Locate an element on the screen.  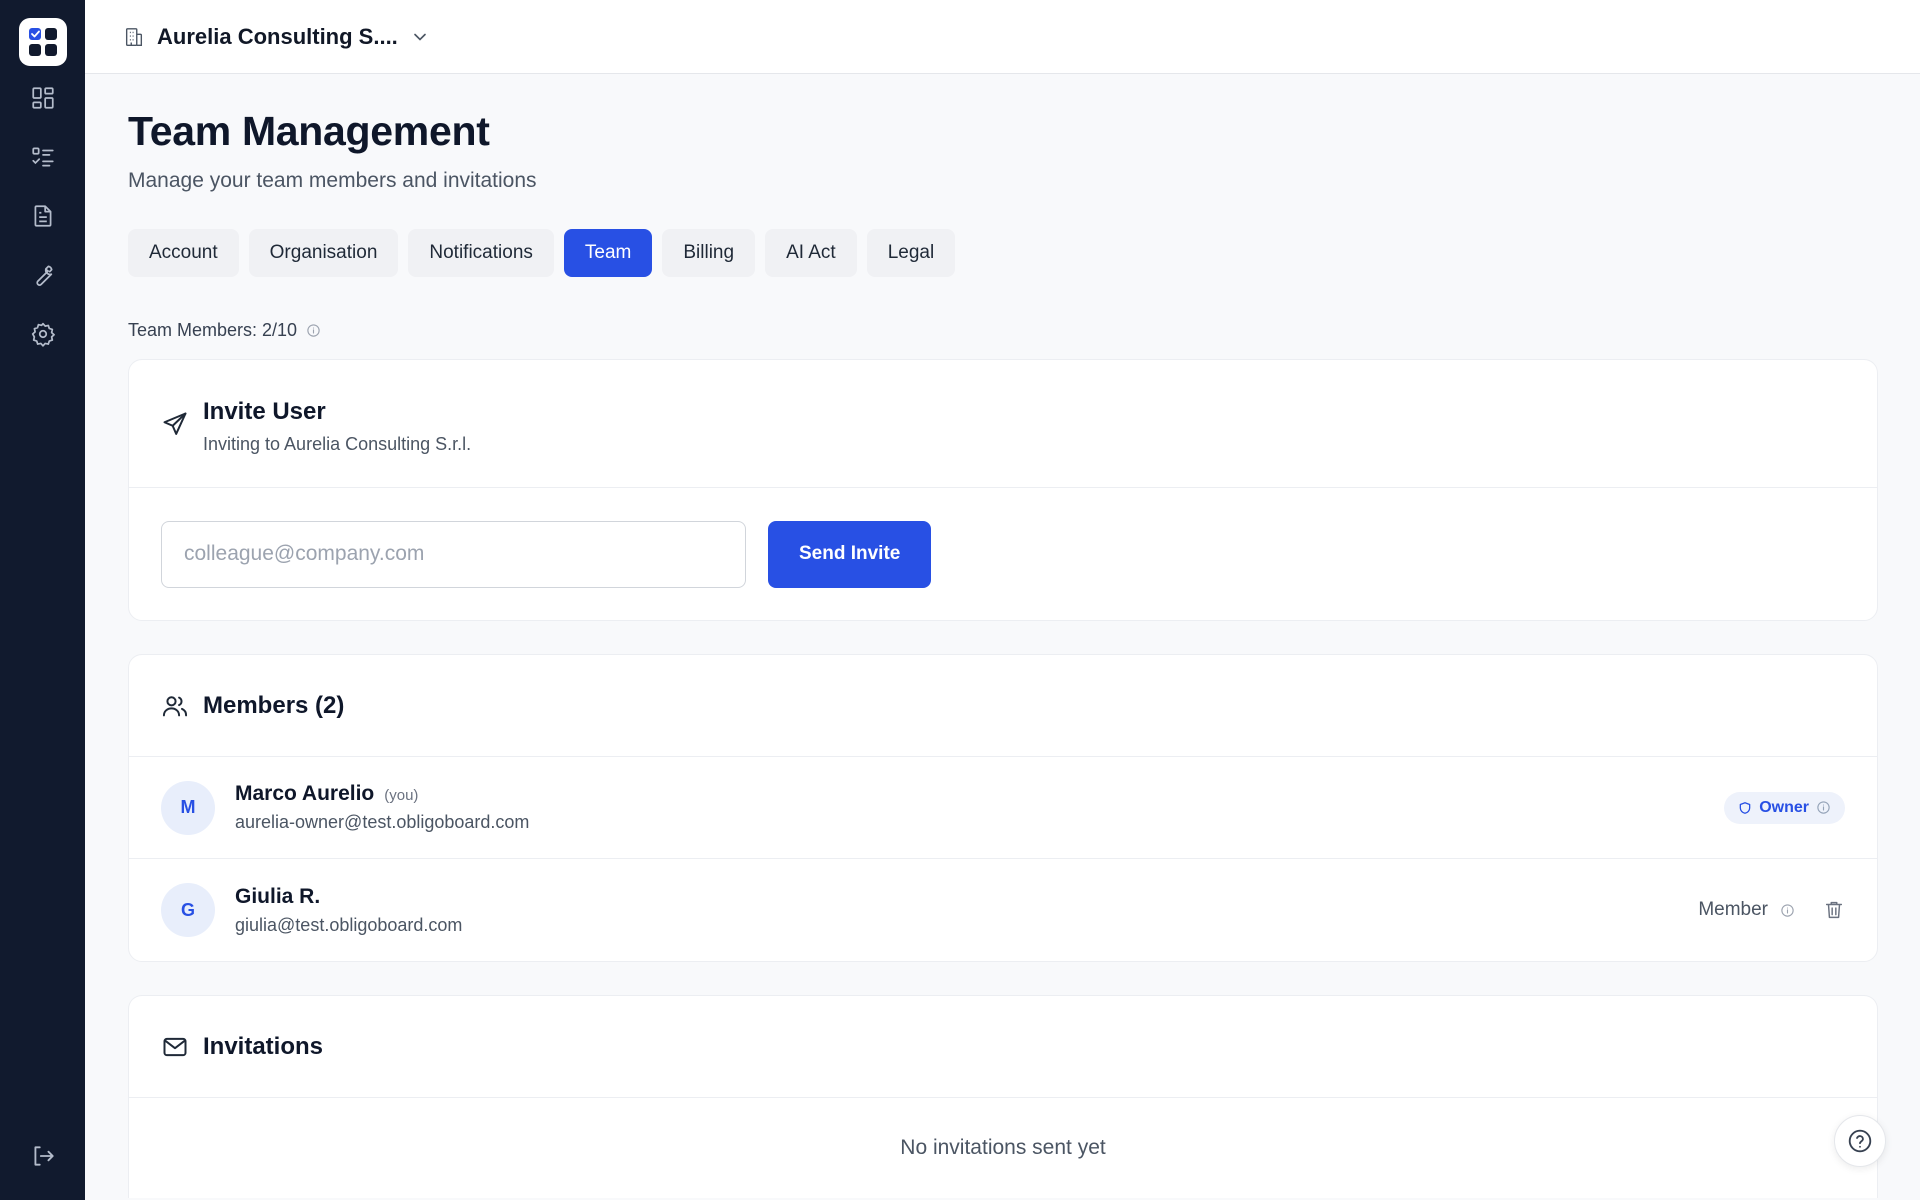
invite-form: Send Invite is located at coordinates (1003, 554).